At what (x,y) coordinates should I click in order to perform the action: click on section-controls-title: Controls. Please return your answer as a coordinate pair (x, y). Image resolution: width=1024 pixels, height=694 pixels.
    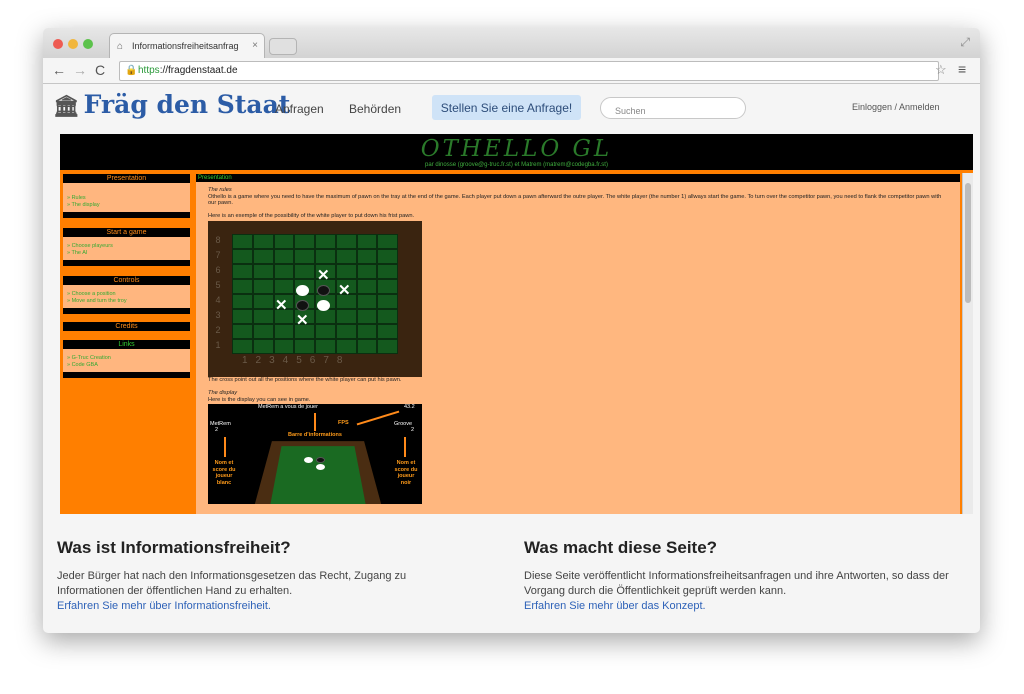
    Looking at the image, I should click on (126, 280).